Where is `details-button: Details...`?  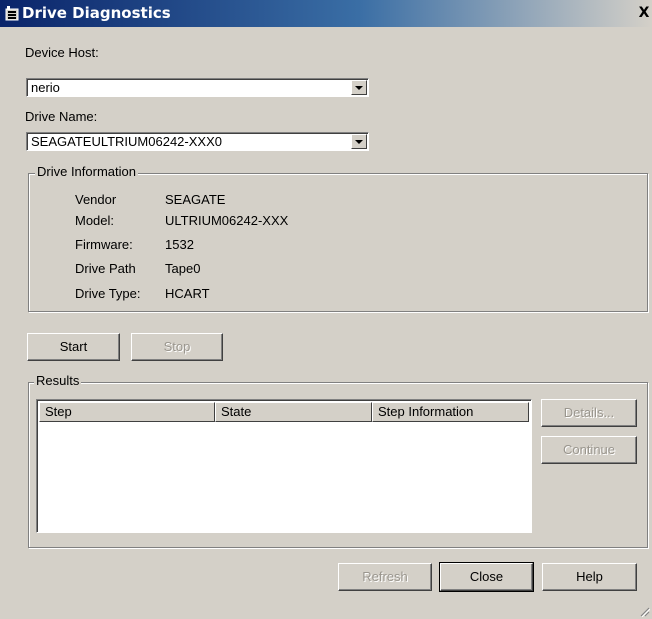
details-button: Details... is located at coordinates (589, 413).